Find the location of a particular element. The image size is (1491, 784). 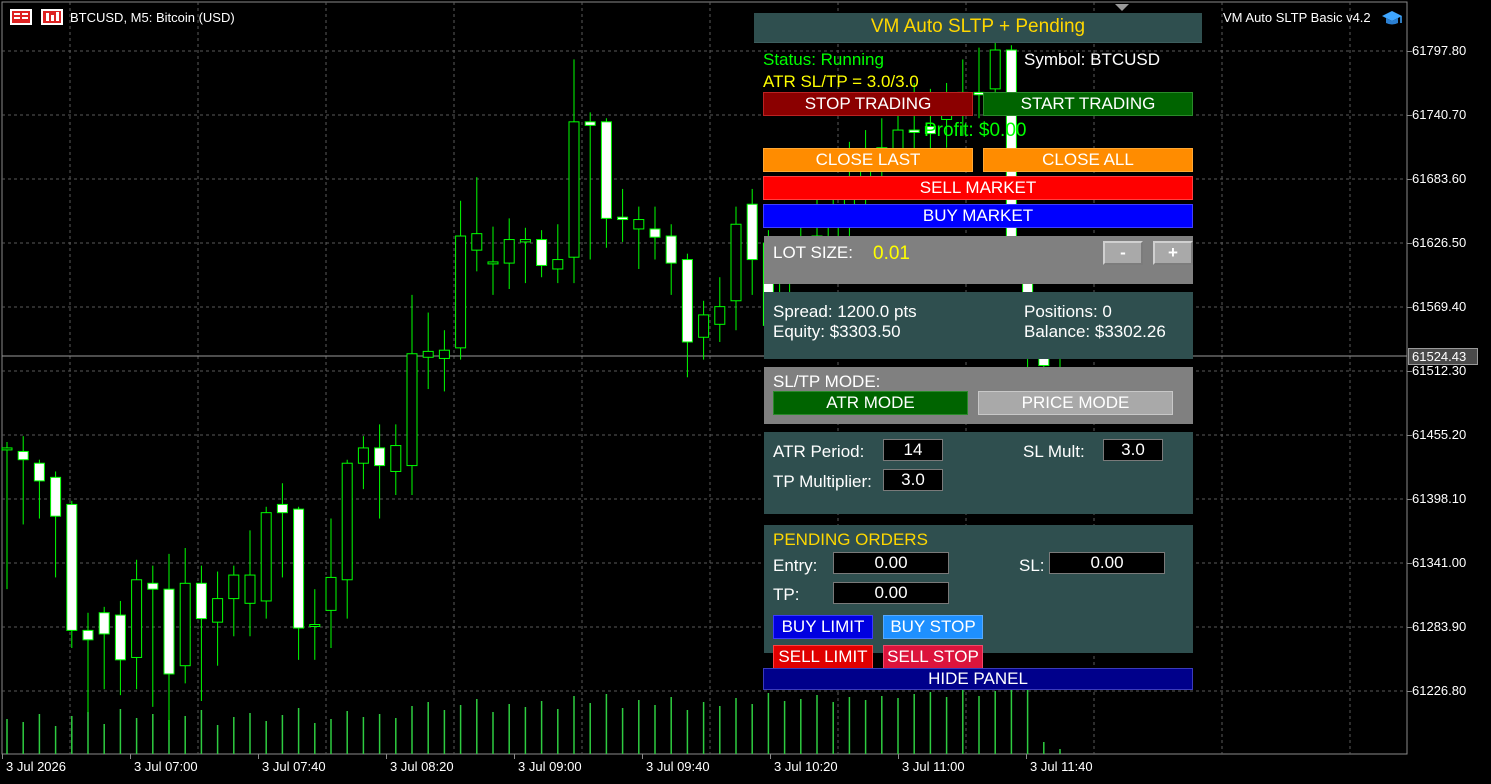

sl-input: 0.00 is located at coordinates (1107, 563).